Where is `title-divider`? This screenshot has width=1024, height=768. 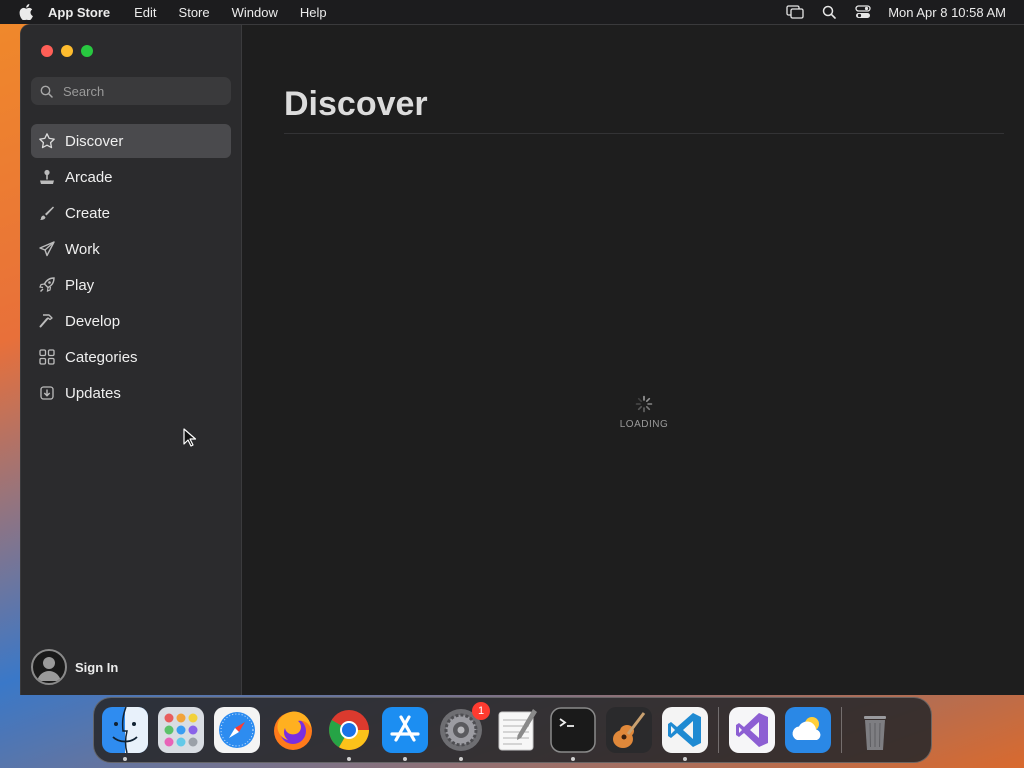 title-divider is located at coordinates (644, 133).